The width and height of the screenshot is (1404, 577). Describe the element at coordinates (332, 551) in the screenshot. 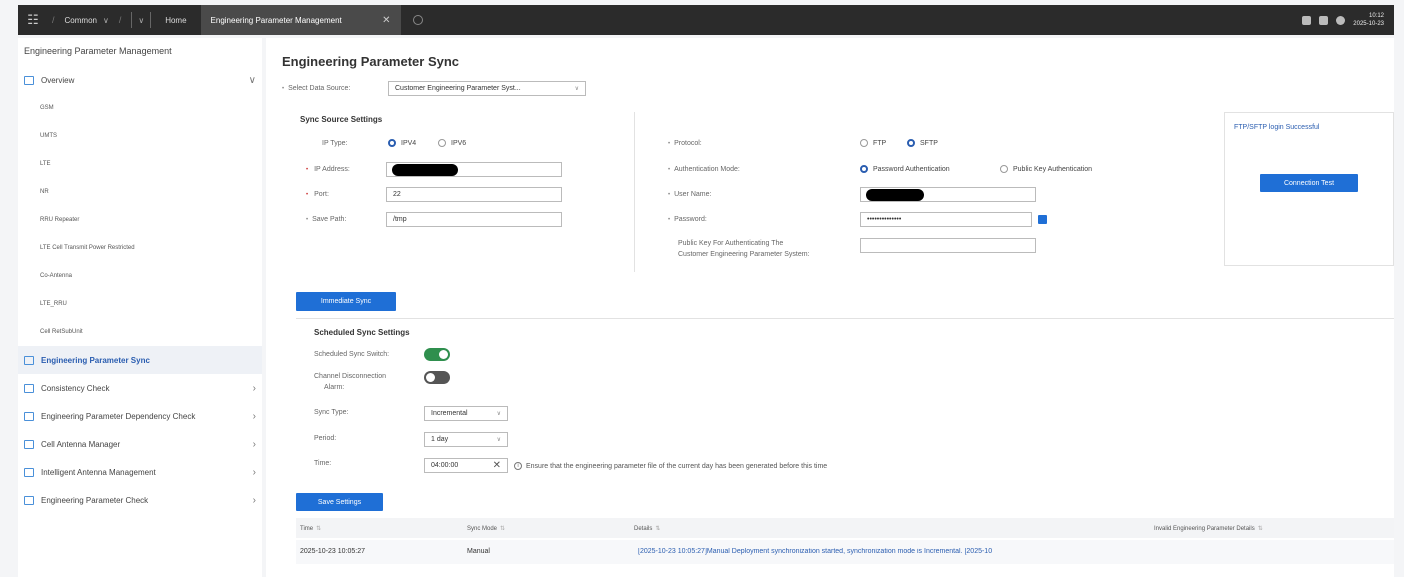

I see `cell-time: 2025-10-23 10:05:27` at that location.